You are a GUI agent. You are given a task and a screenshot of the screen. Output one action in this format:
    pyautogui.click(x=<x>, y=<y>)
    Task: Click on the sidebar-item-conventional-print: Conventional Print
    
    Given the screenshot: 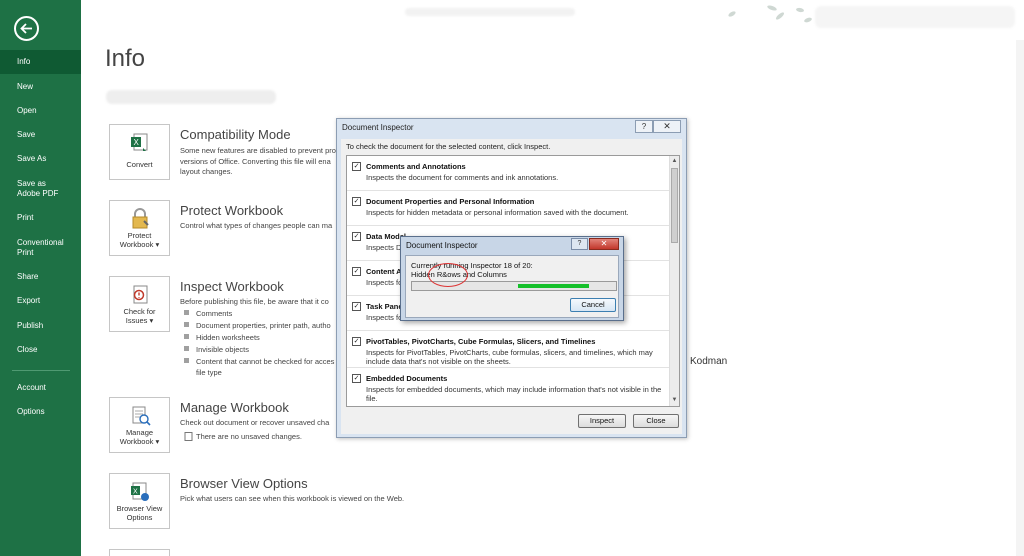 What is the action you would take?
    pyautogui.click(x=36, y=248)
    